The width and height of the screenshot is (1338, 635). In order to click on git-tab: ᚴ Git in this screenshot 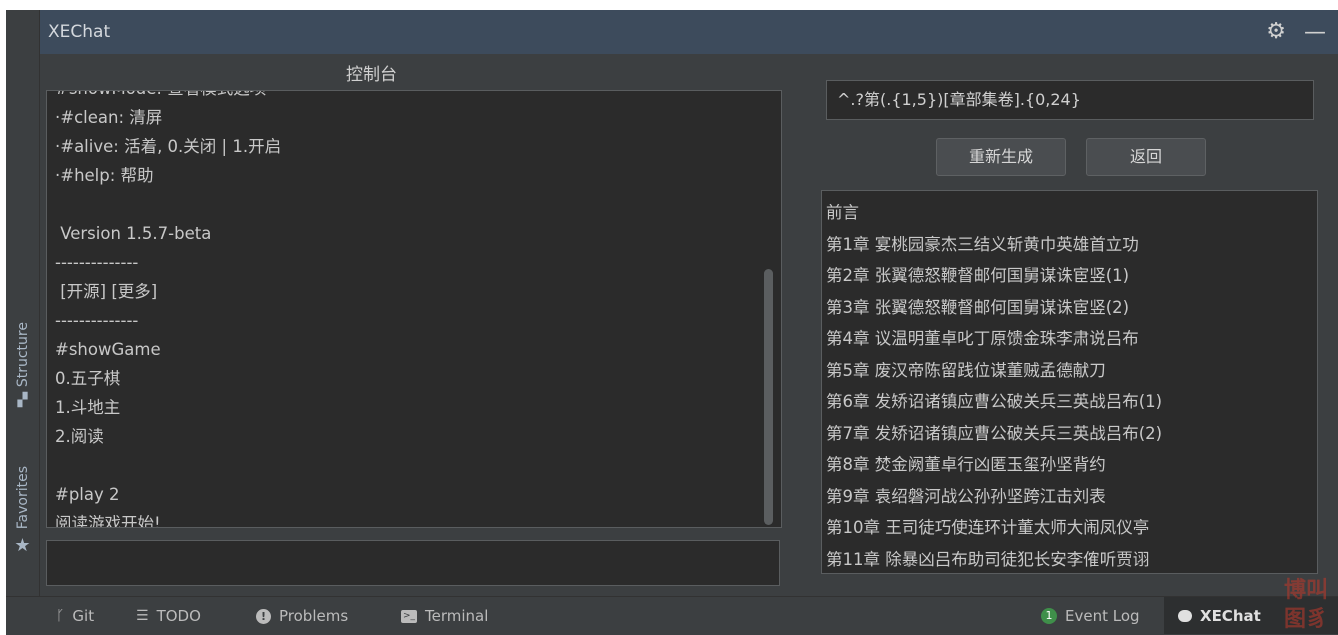, I will do `click(75, 616)`.